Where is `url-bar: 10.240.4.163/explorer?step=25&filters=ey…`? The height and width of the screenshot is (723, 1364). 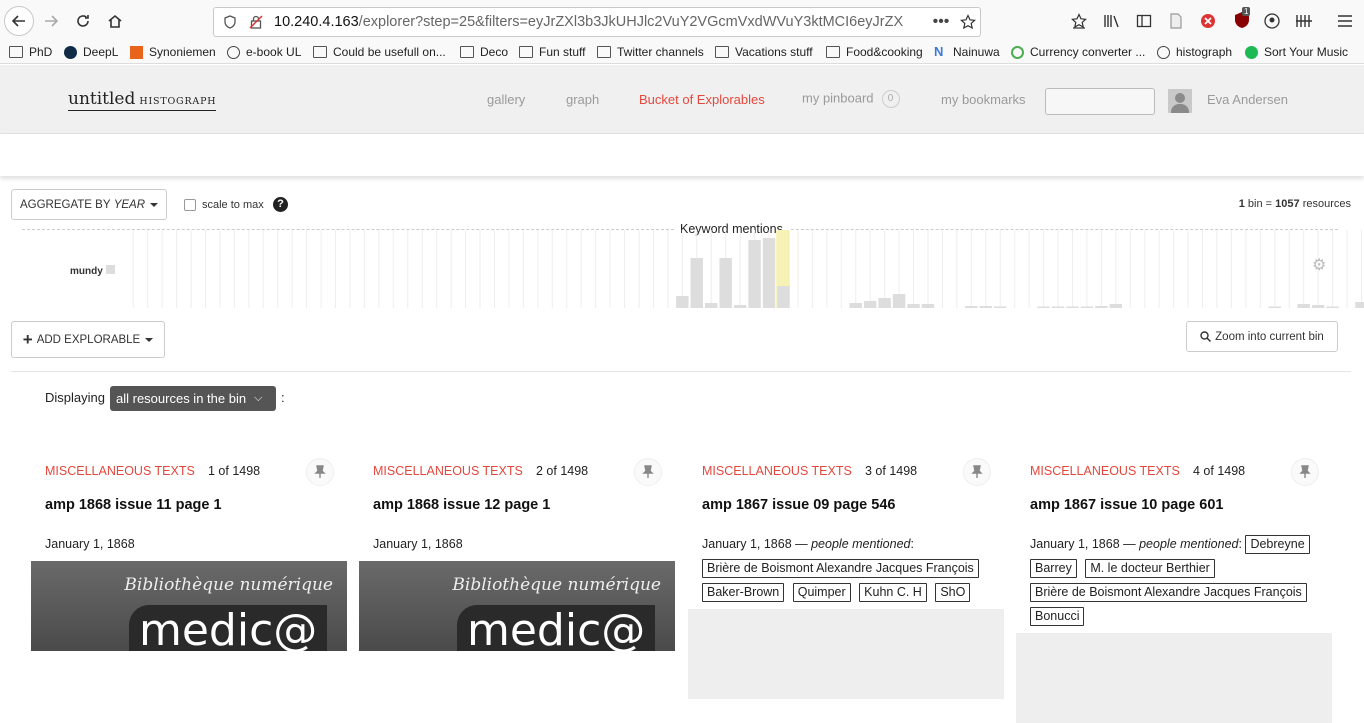 url-bar: 10.240.4.163/explorer?step=25&filters=ey… is located at coordinates (597, 22).